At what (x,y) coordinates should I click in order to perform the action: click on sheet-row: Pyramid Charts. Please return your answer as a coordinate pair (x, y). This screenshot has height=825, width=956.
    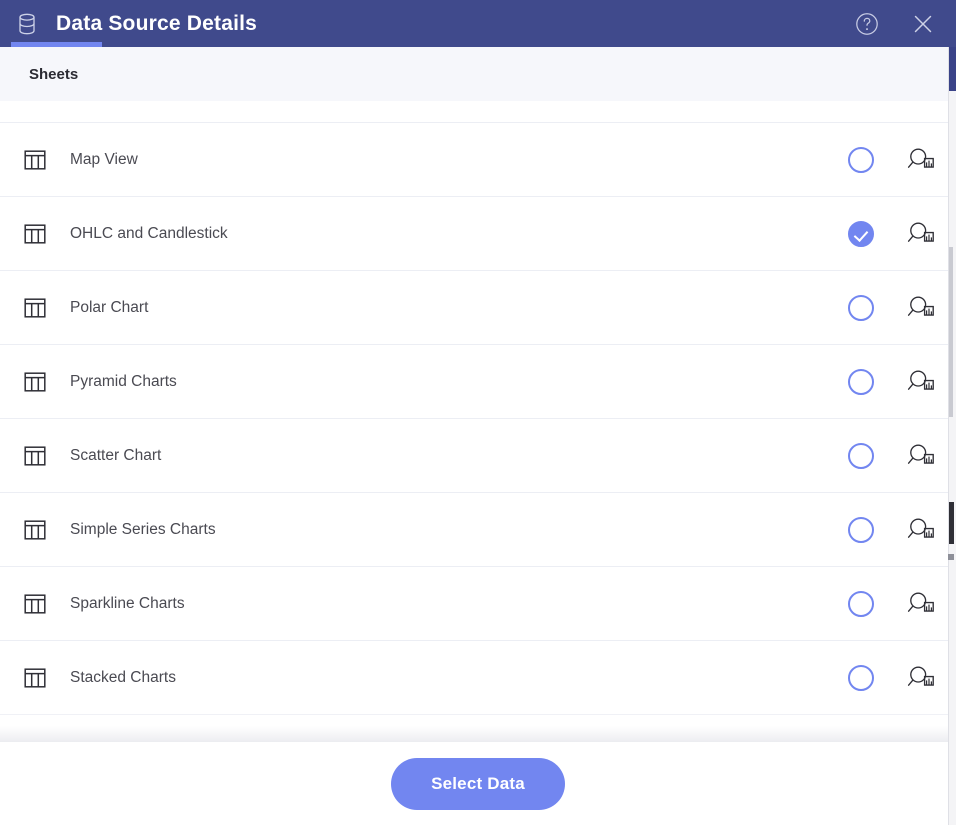
    Looking at the image, I should click on (478, 382).